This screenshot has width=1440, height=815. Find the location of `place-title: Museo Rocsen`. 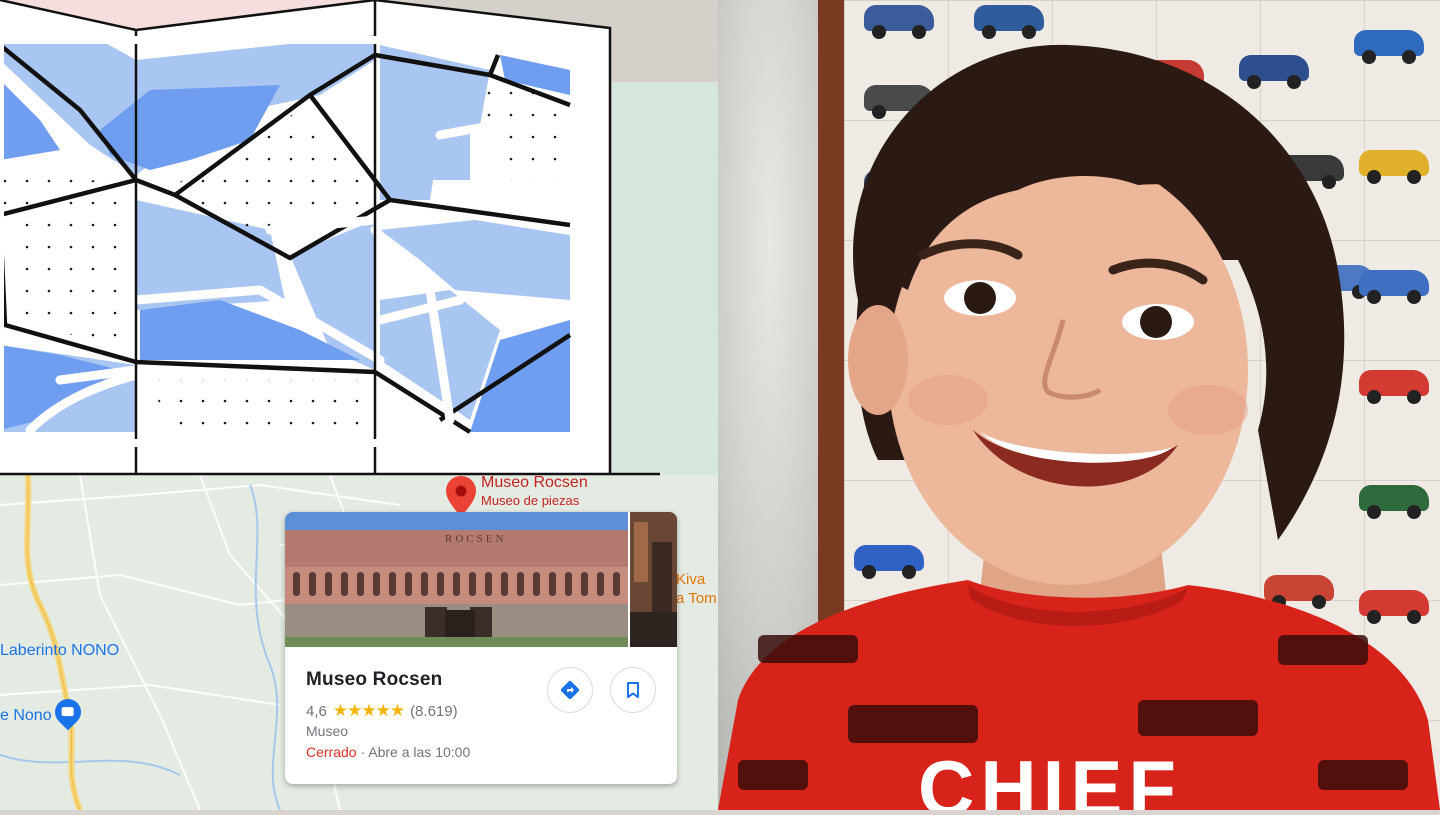

place-title: Museo Rocsen is located at coordinates (374, 680).